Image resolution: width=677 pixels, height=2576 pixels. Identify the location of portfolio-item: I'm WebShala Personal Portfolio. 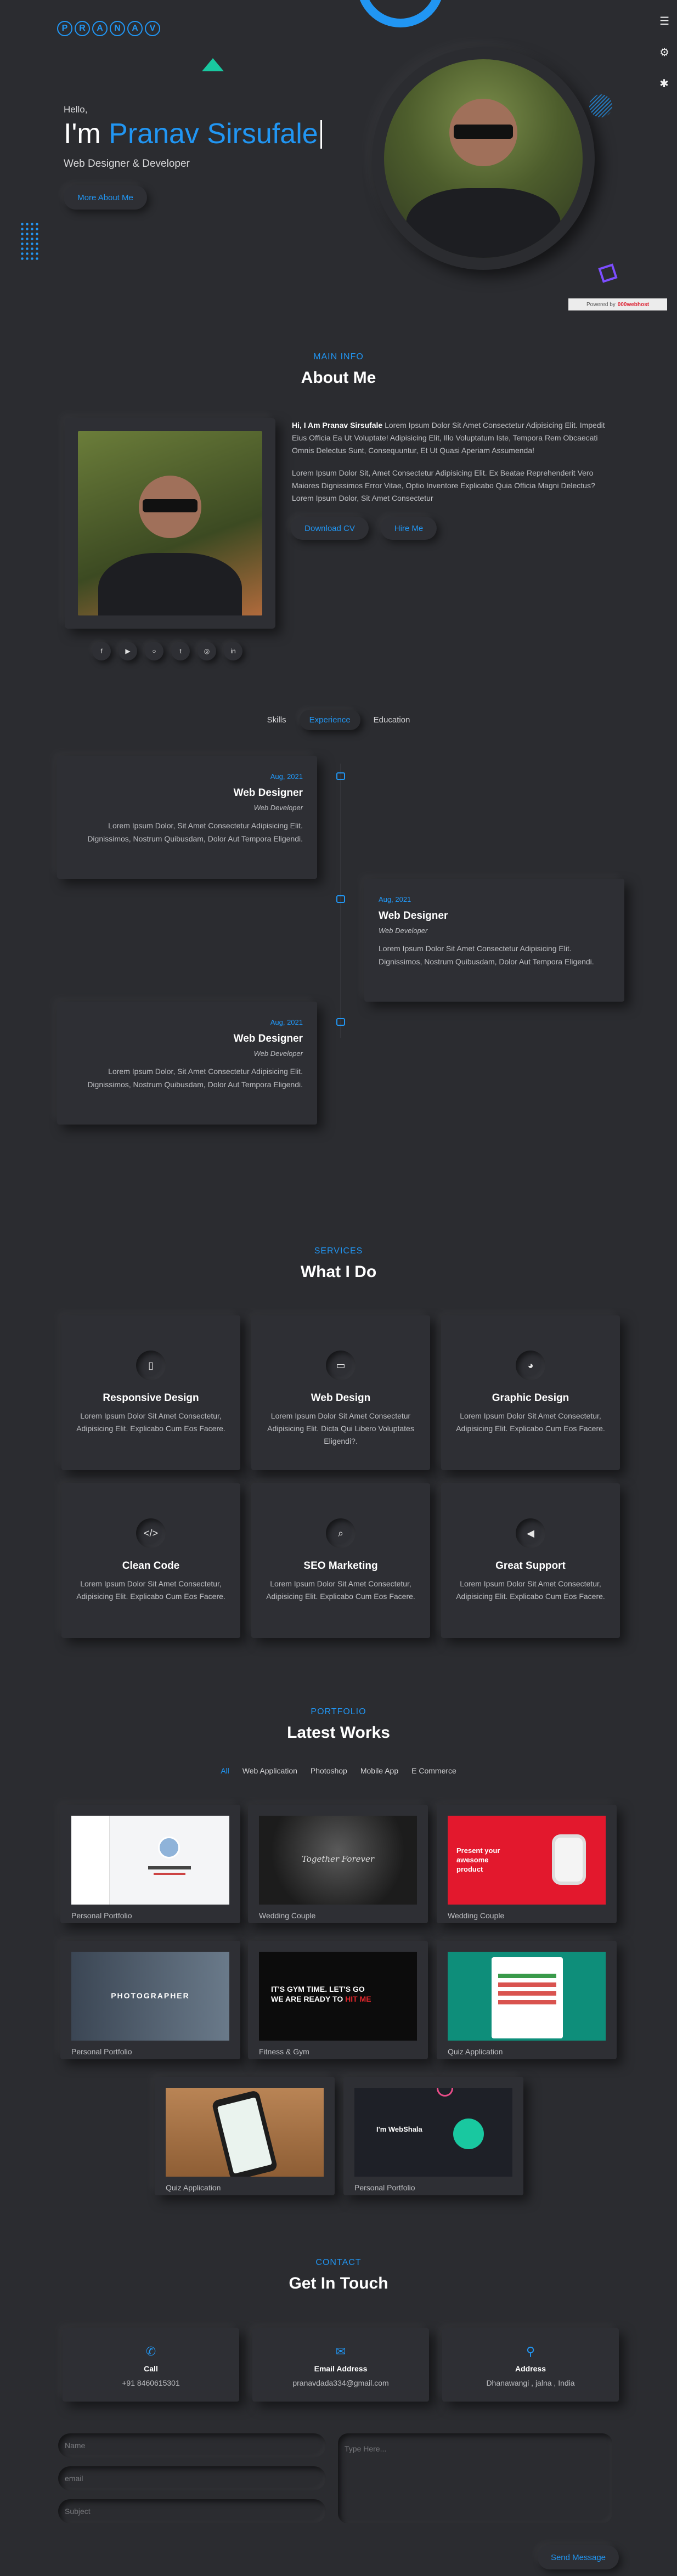
(433, 2136).